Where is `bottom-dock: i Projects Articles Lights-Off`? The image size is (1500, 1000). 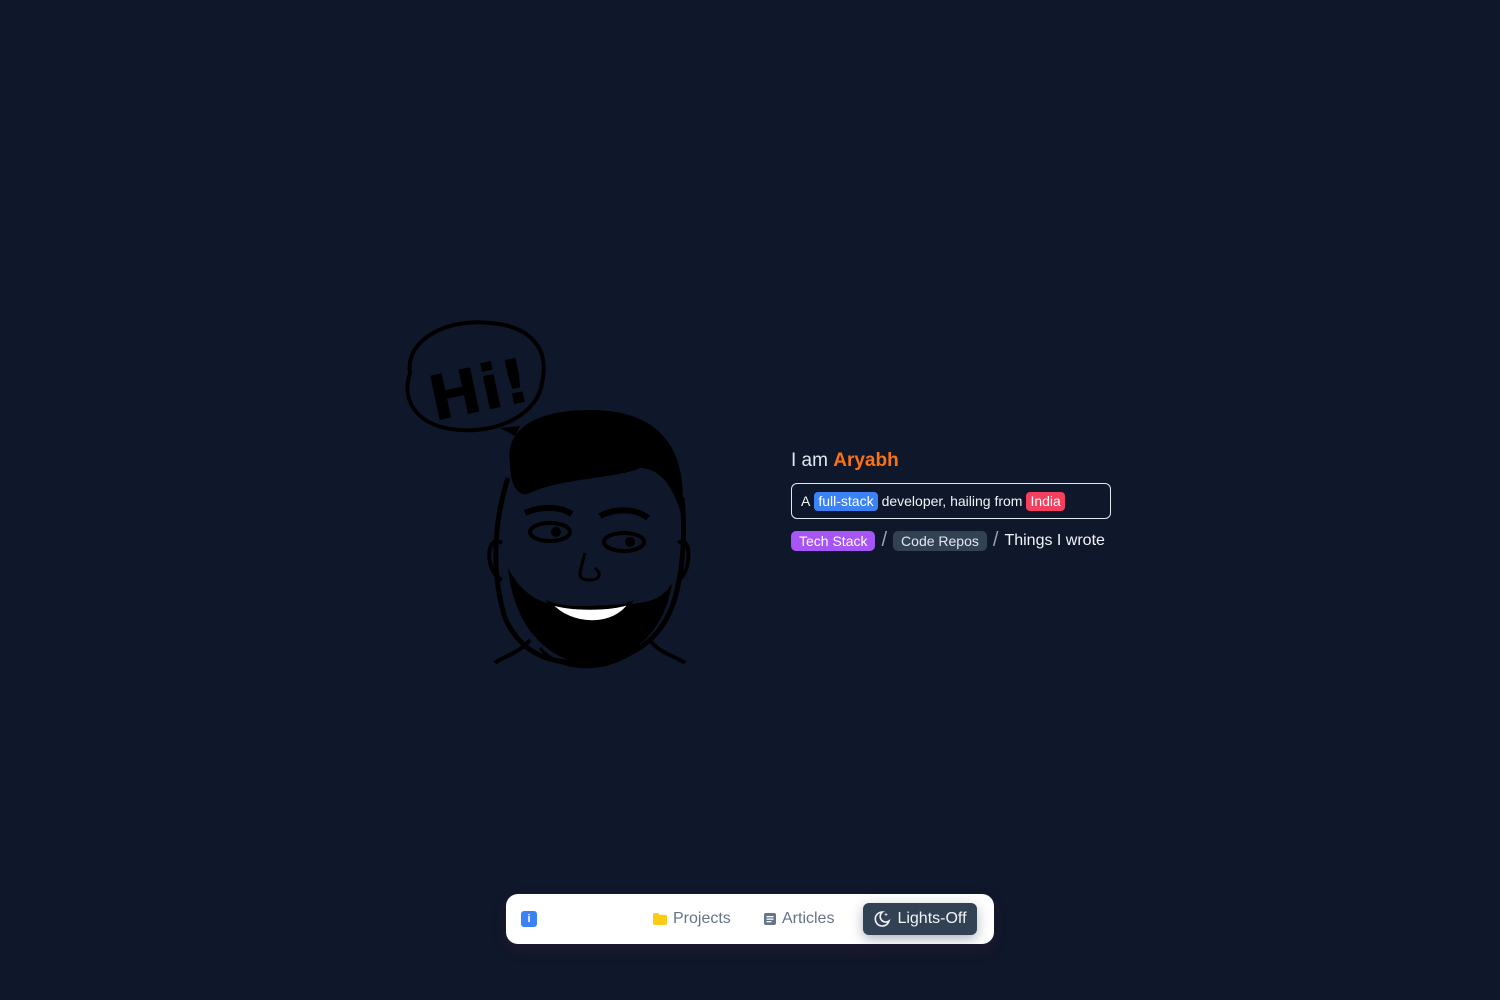 bottom-dock: i Projects Articles Lights-Off is located at coordinates (750, 919).